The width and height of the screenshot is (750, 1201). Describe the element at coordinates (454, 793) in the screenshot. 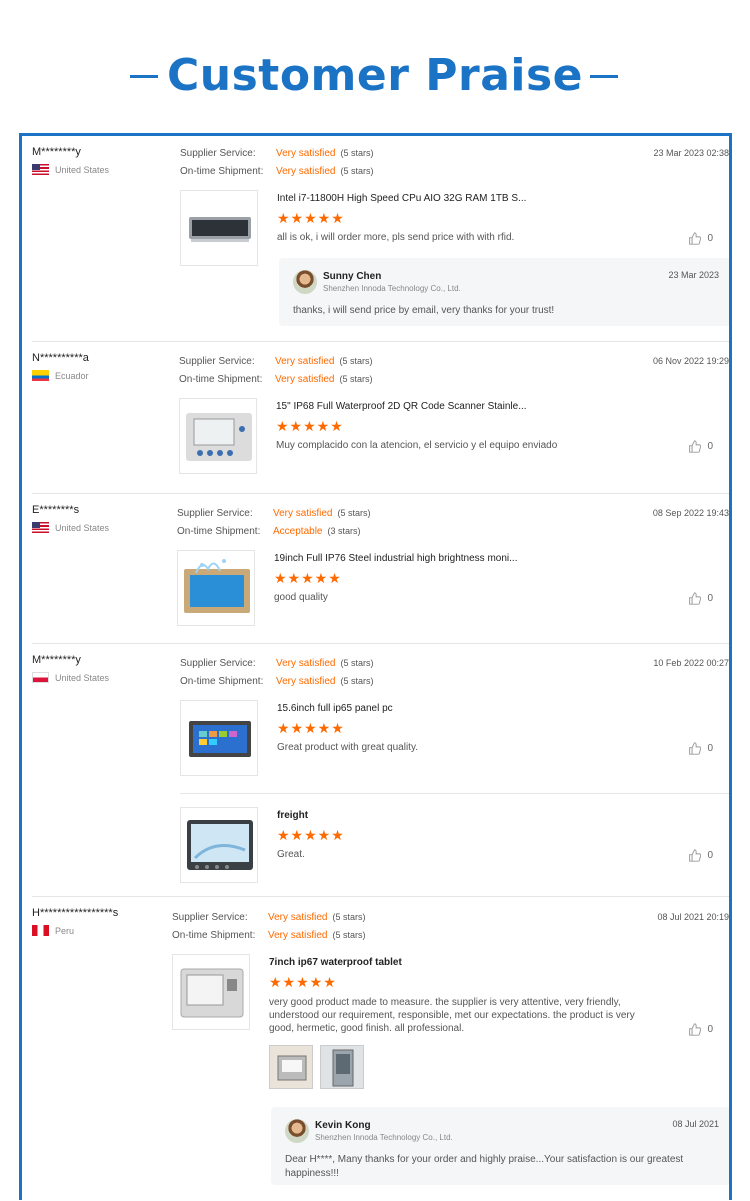

I see `item-divider` at that location.